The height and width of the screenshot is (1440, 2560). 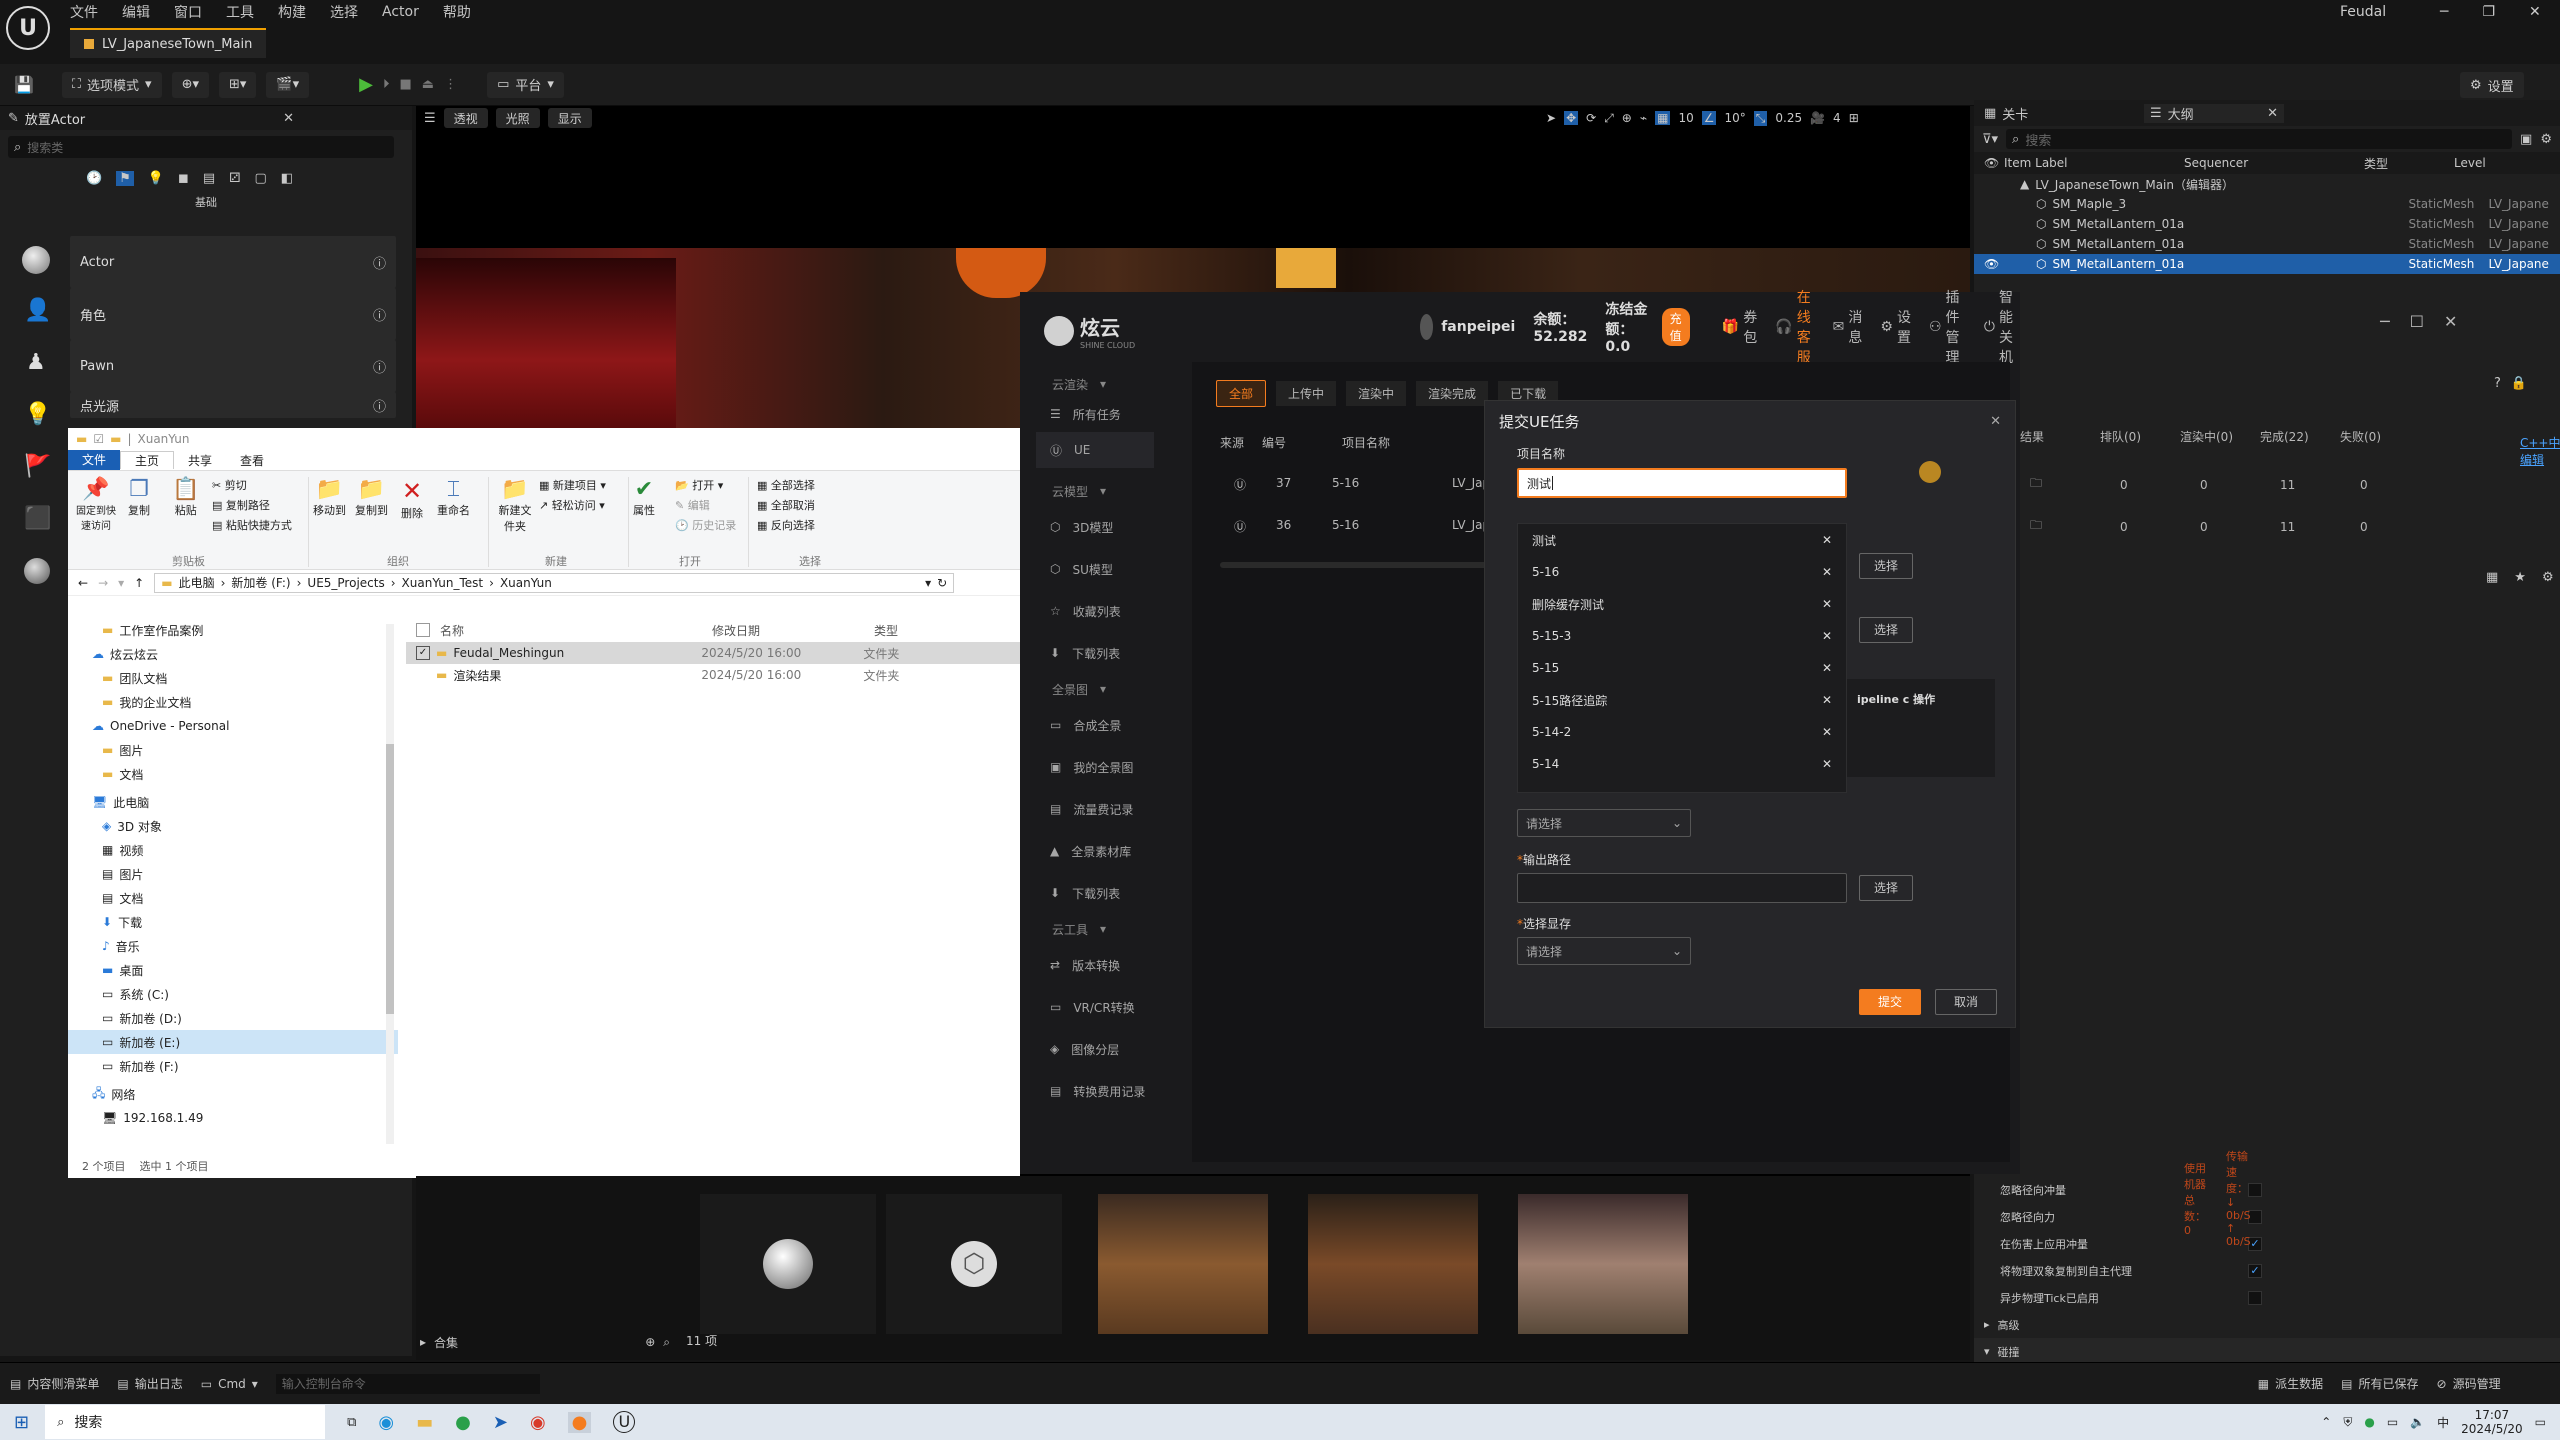 I want to click on cinematic-icon: ▤, so click(x=209, y=178).